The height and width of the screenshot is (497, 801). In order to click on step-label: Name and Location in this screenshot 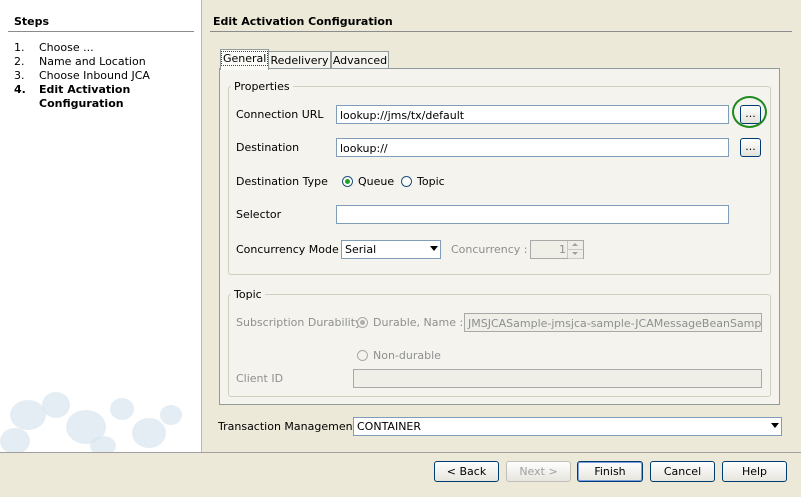, I will do `click(92, 61)`.